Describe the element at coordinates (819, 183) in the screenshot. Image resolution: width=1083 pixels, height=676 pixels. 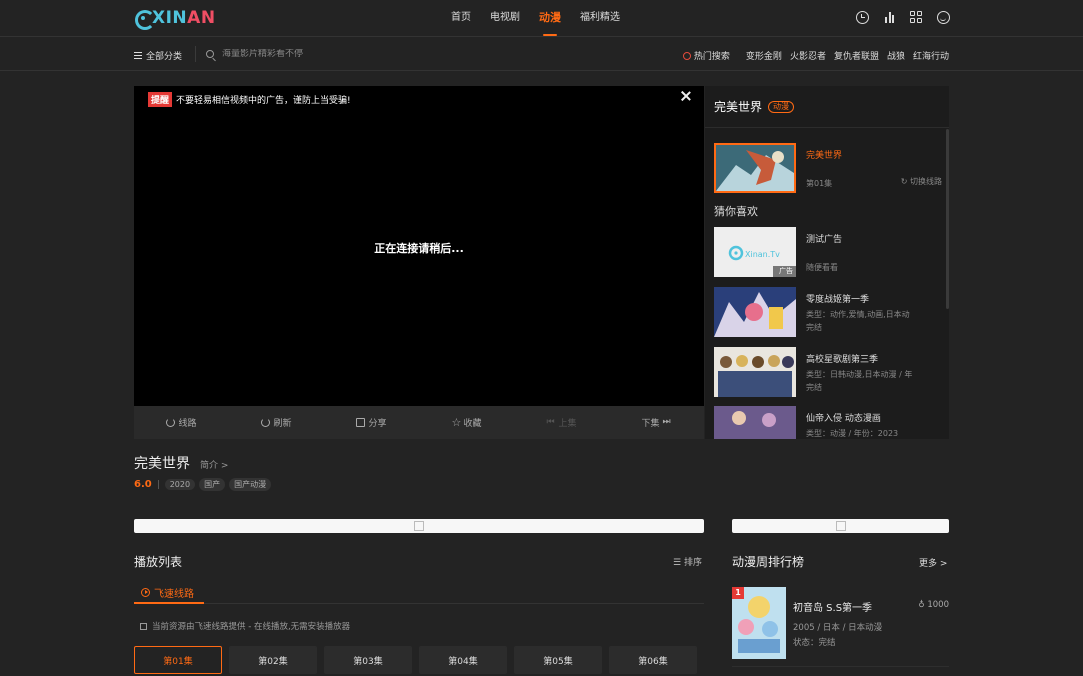
I see `current-episode: 第01集` at that location.